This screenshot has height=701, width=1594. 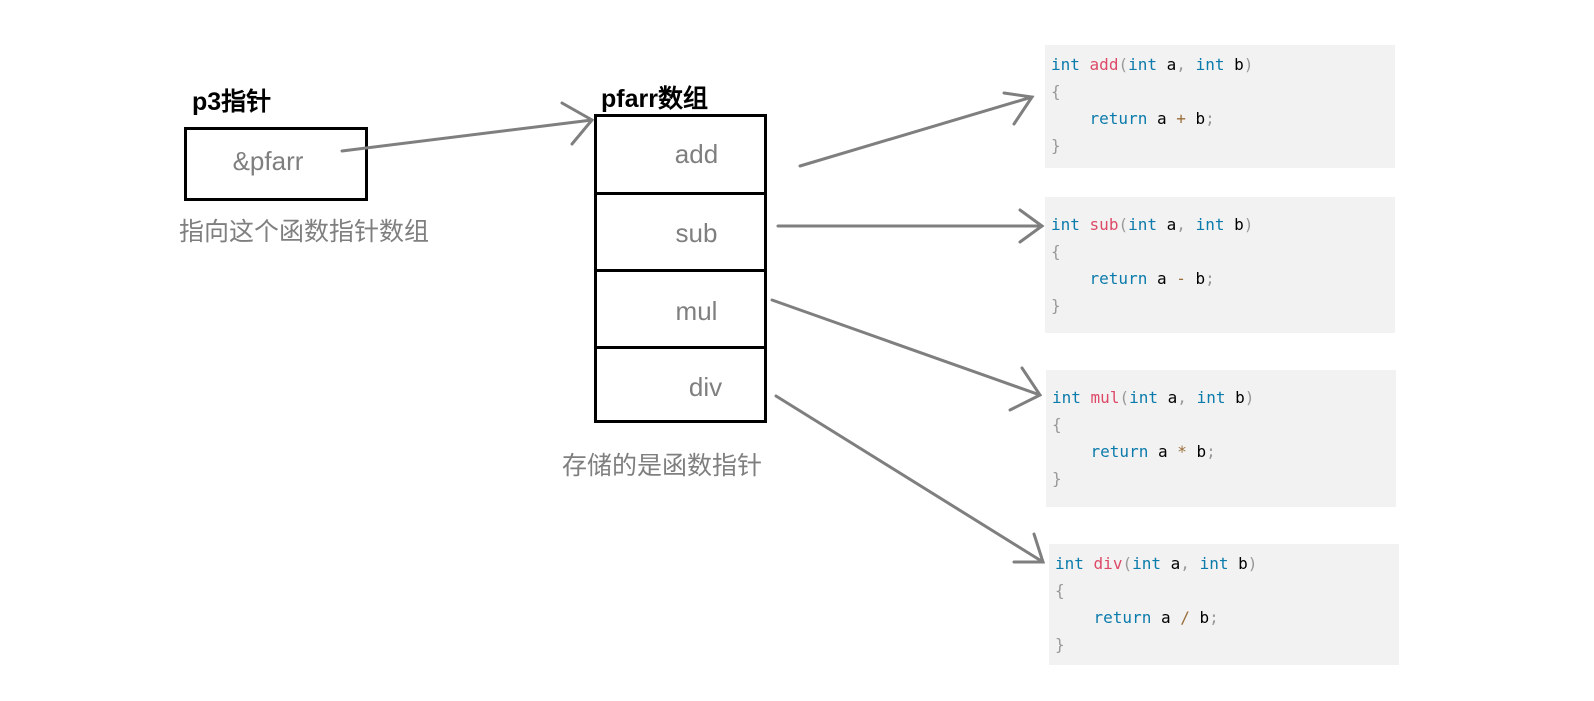 I want to click on arrow-div, so click(x=910, y=479).